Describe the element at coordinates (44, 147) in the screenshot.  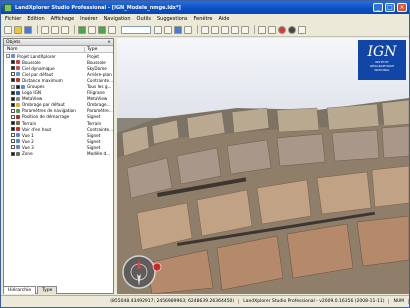
I see `tree-row-name-cell: Vue 3` at that location.